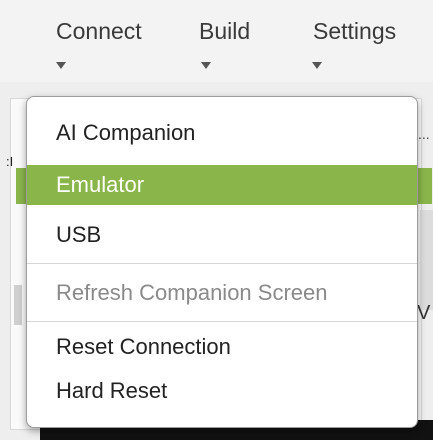 This screenshot has height=440, width=433. Describe the element at coordinates (126, 132) in the screenshot. I see `menu-item-label: AI Companion` at that location.